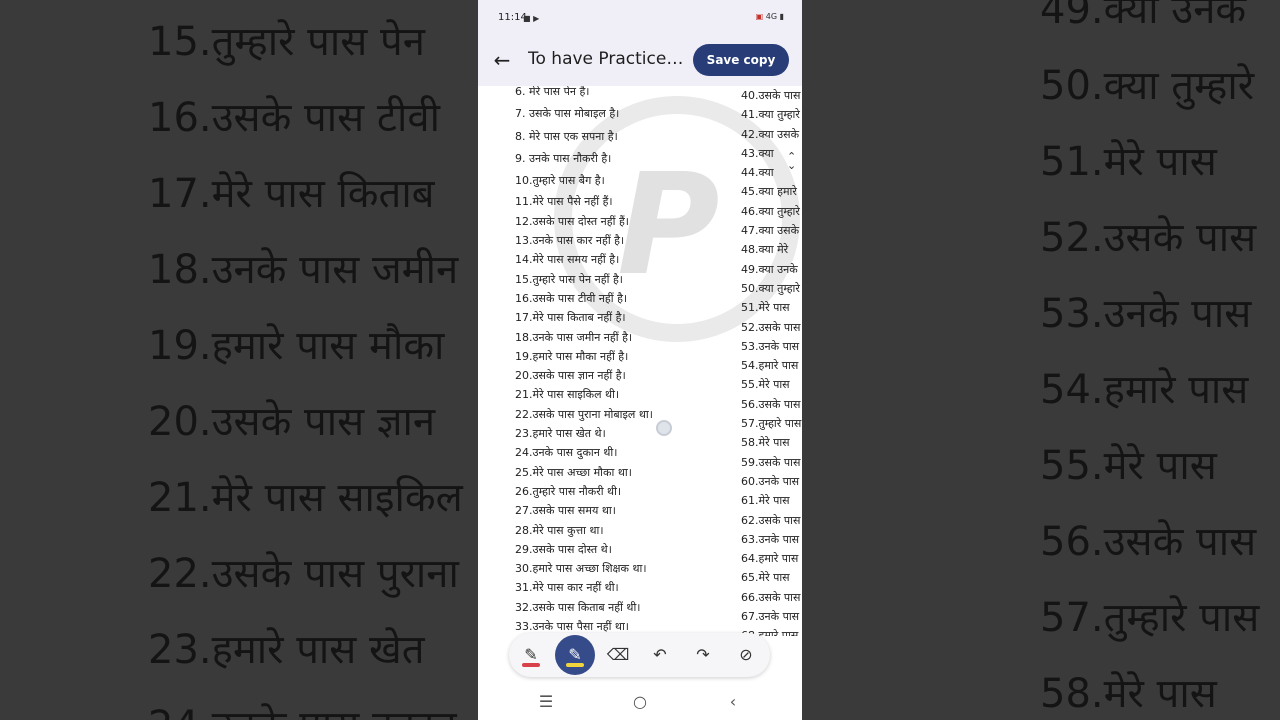  I want to click on document-line: 52.उसके पास, so click(771, 327).